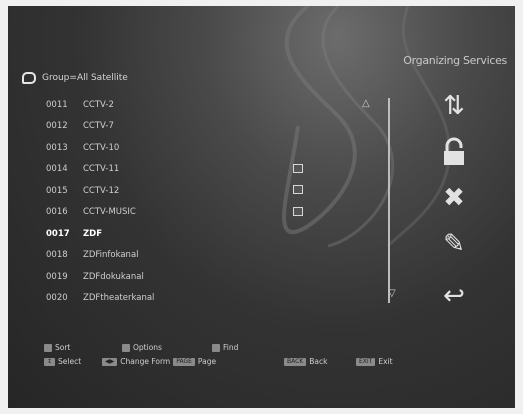  Describe the element at coordinates (159, 361) in the screenshot. I see `legend-change-form: ◀▶ Change Form PAGE Page` at that location.